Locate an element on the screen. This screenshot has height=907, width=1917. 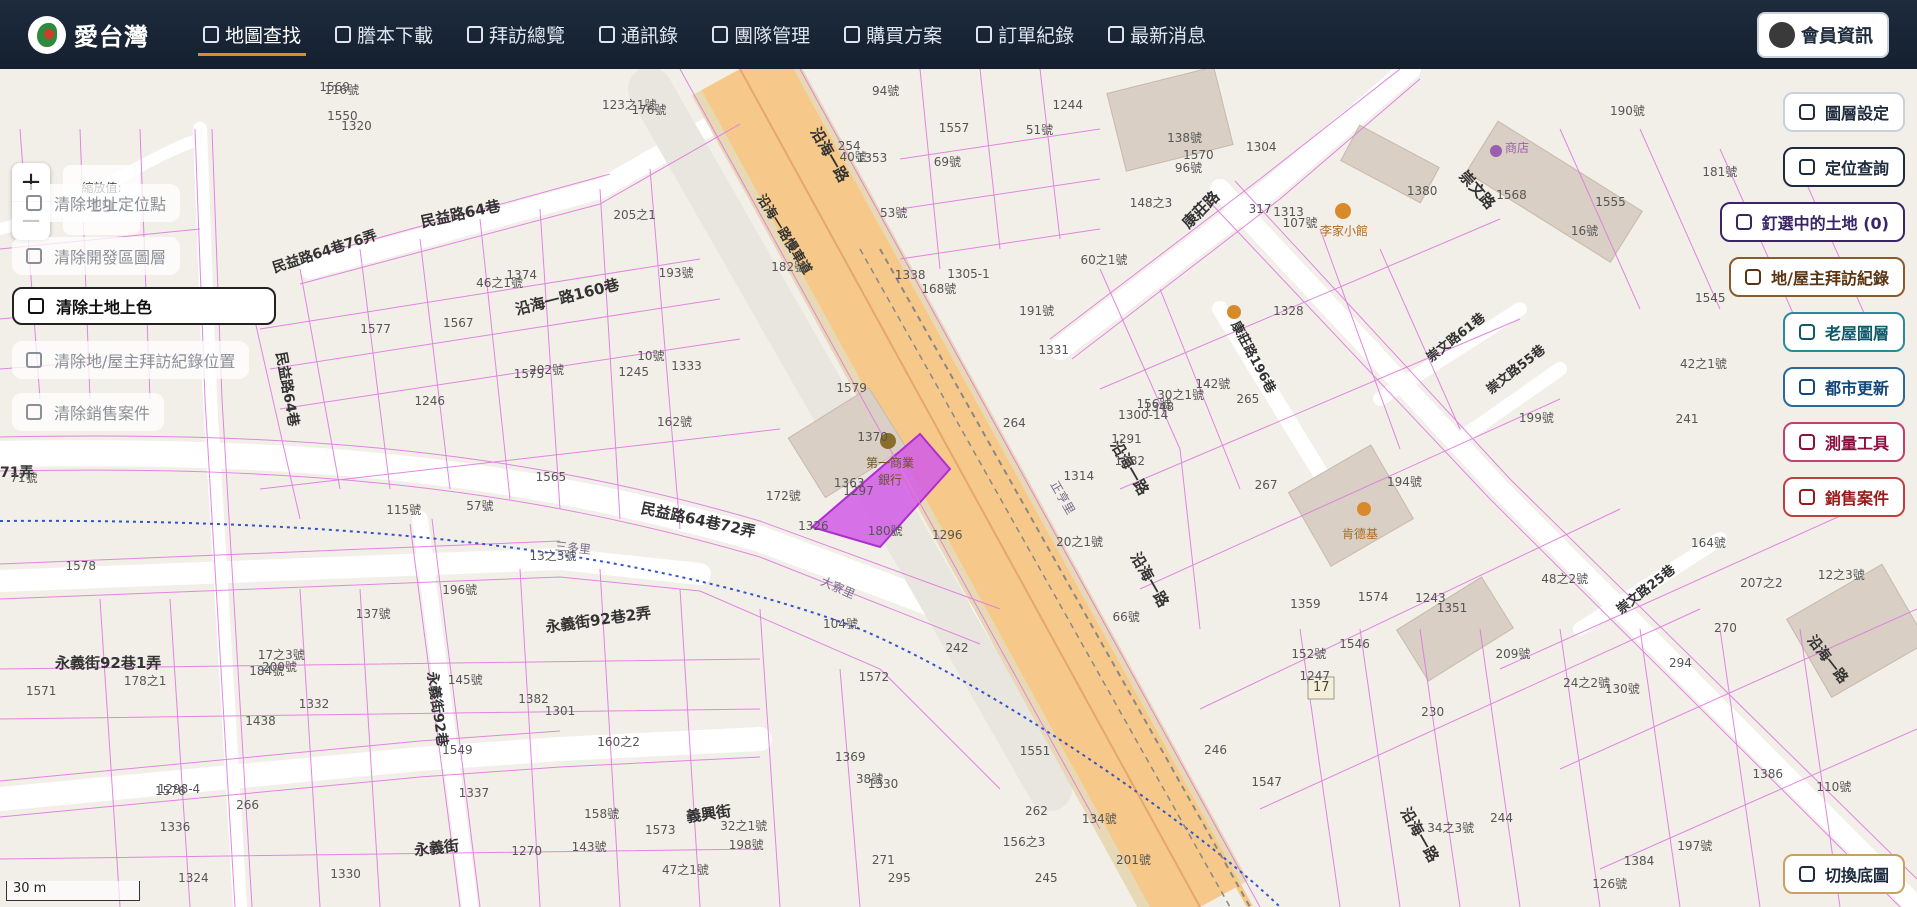
parcel-number-label: 1546 is located at coordinates (1354, 644).